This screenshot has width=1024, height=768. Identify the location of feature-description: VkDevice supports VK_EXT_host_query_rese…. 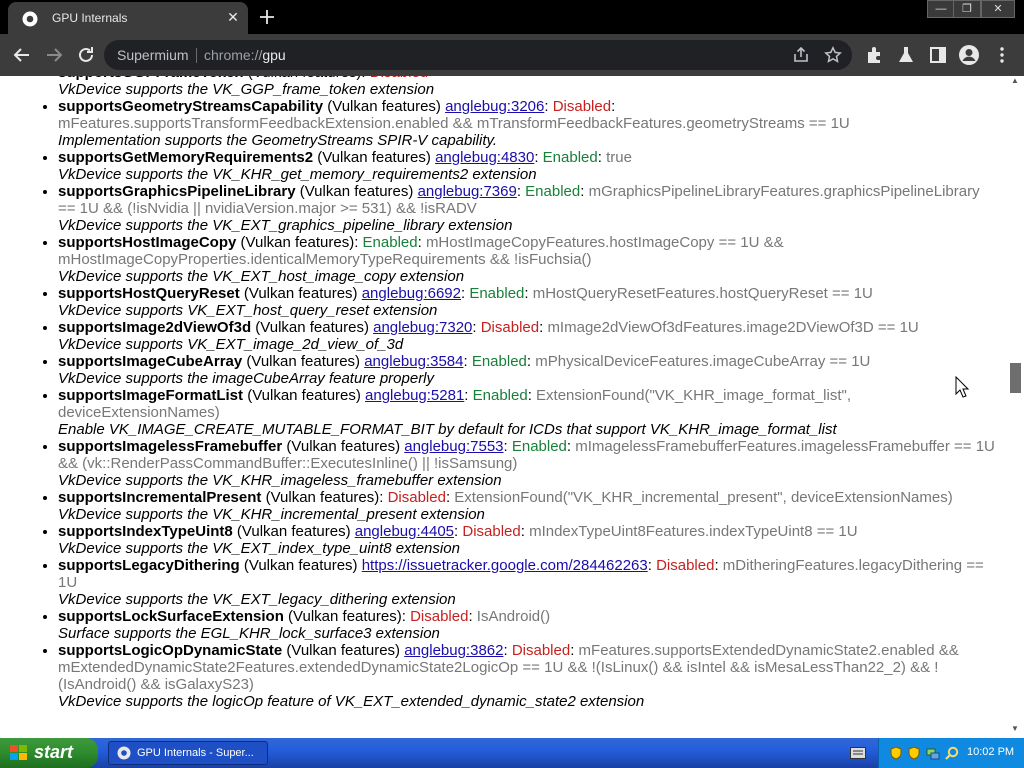
(248, 310).